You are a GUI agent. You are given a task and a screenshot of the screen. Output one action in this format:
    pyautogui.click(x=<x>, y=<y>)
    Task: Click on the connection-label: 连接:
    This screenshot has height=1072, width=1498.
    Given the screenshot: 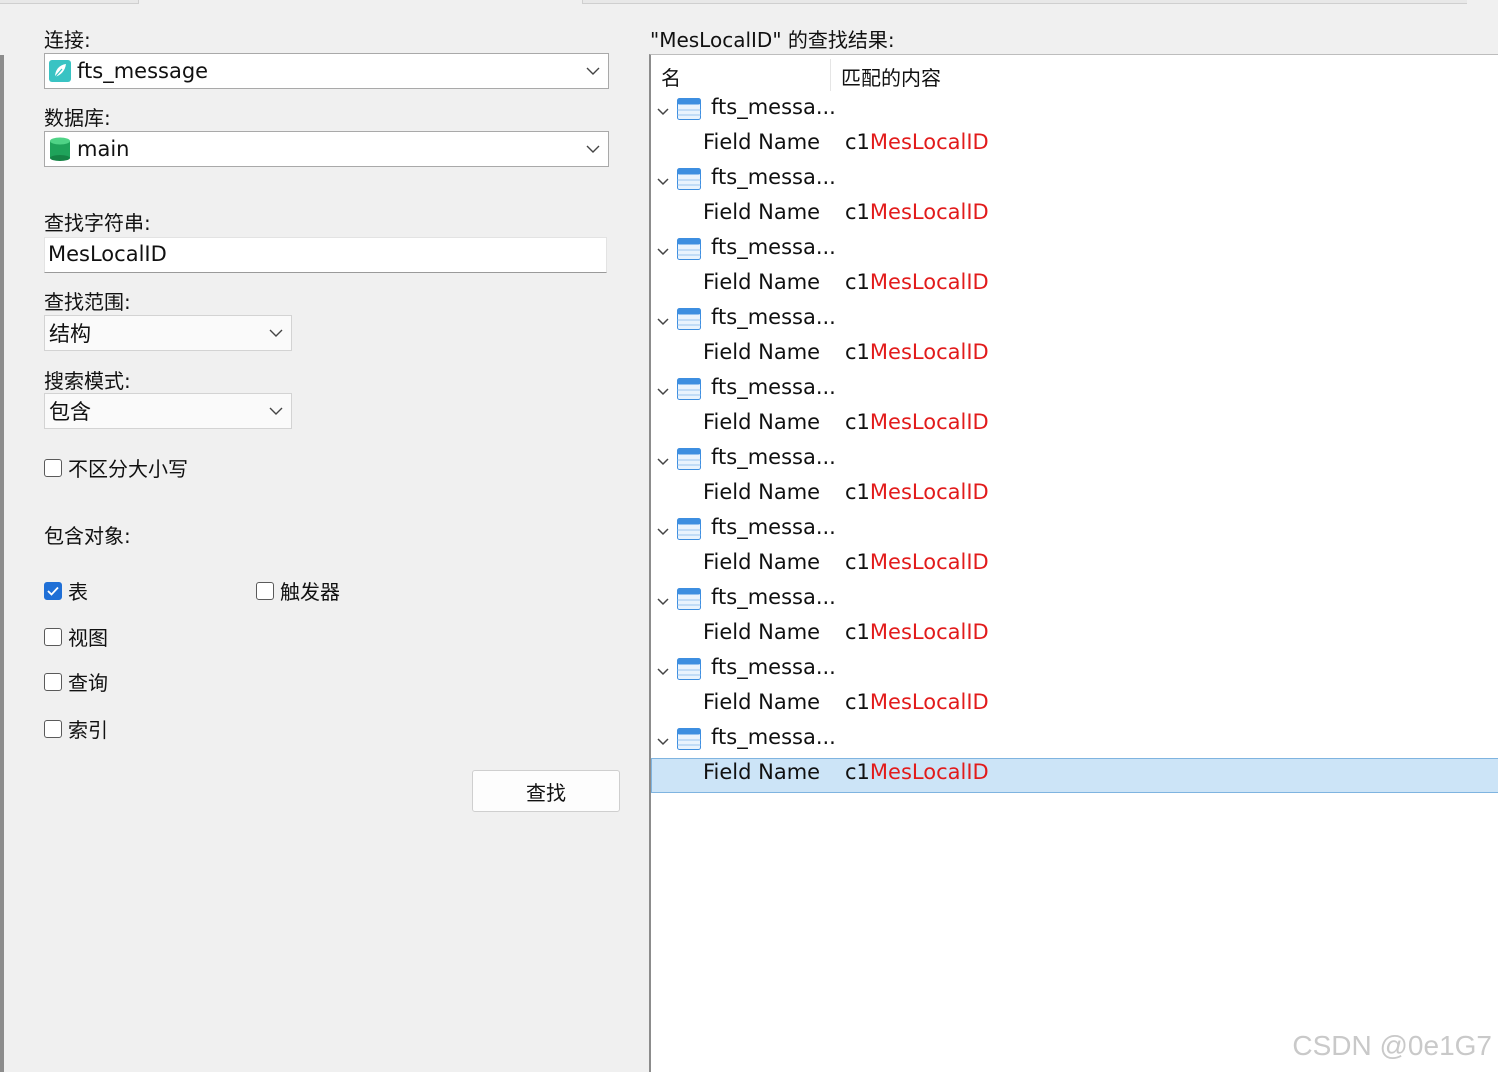 What is the action you would take?
    pyautogui.click(x=67, y=40)
    